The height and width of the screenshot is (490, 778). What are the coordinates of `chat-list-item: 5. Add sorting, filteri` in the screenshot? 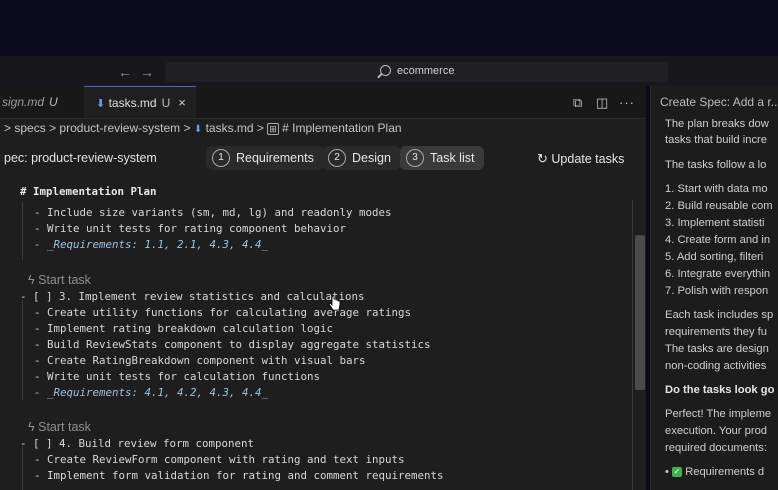 It's located at (714, 257).